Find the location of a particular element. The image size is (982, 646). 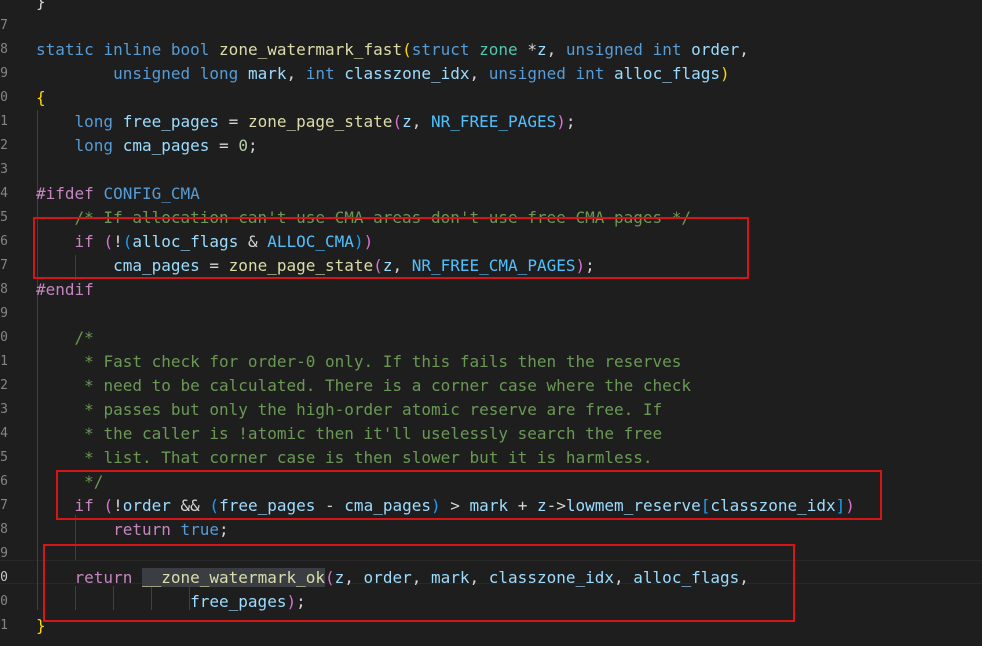

highlight-box-fast-check is located at coordinates (469, 495).